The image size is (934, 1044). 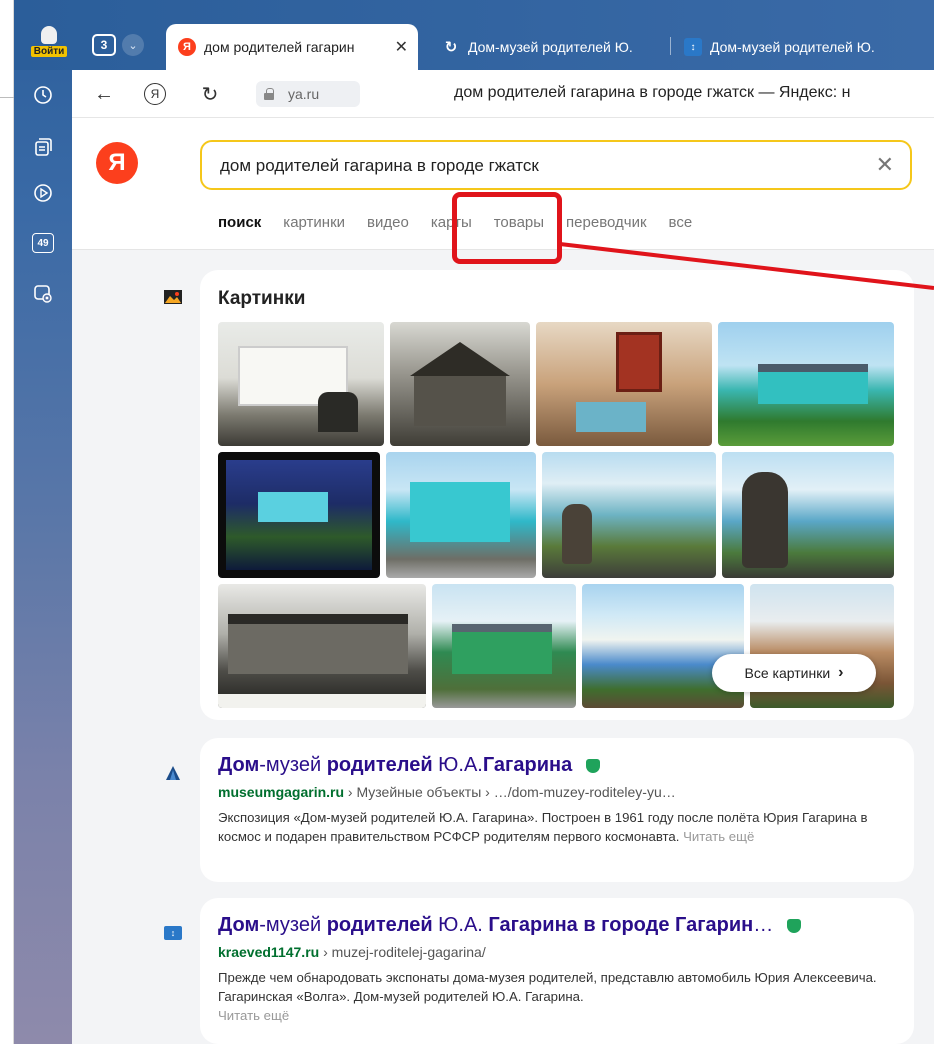 I want to click on loading-icon: ↻, so click(x=451, y=47).